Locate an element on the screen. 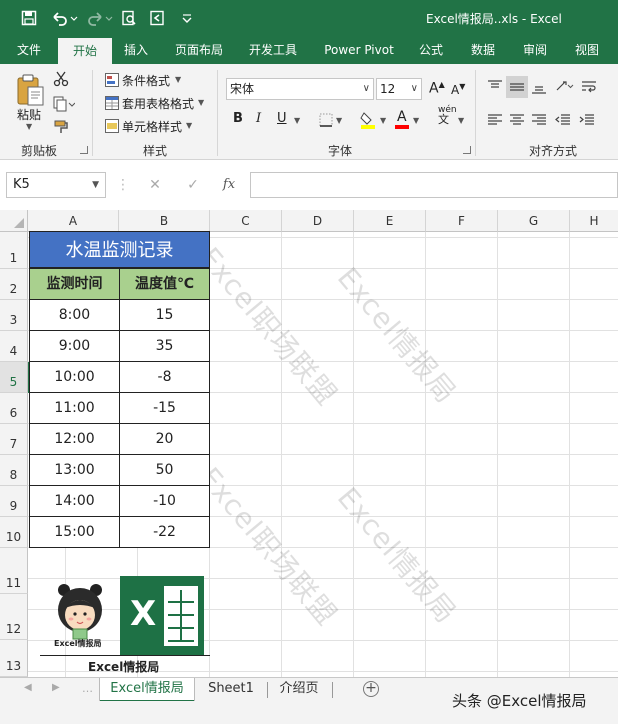  font-color-button: A is located at coordinates (402, 117).